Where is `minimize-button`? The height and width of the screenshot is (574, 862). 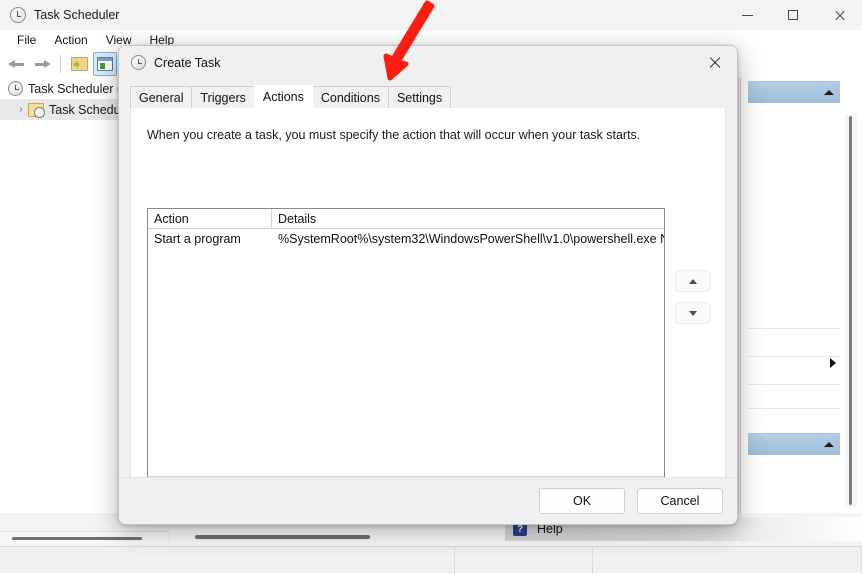 minimize-button is located at coordinates (747, 15).